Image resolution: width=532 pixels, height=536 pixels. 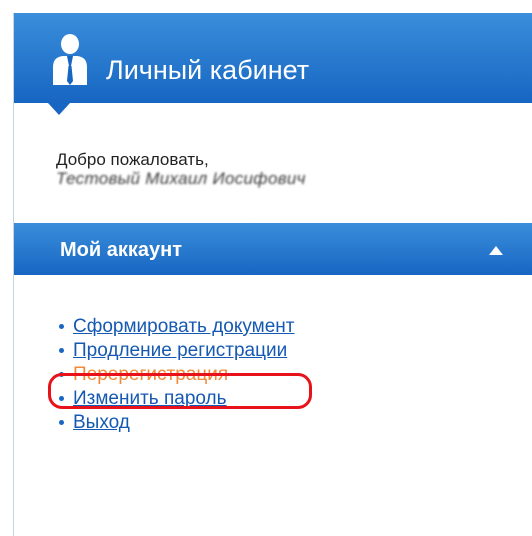 What do you see at coordinates (181, 178) in the screenshot?
I see `welcome-user-name: Тестовый Михаил Иосифович` at bounding box center [181, 178].